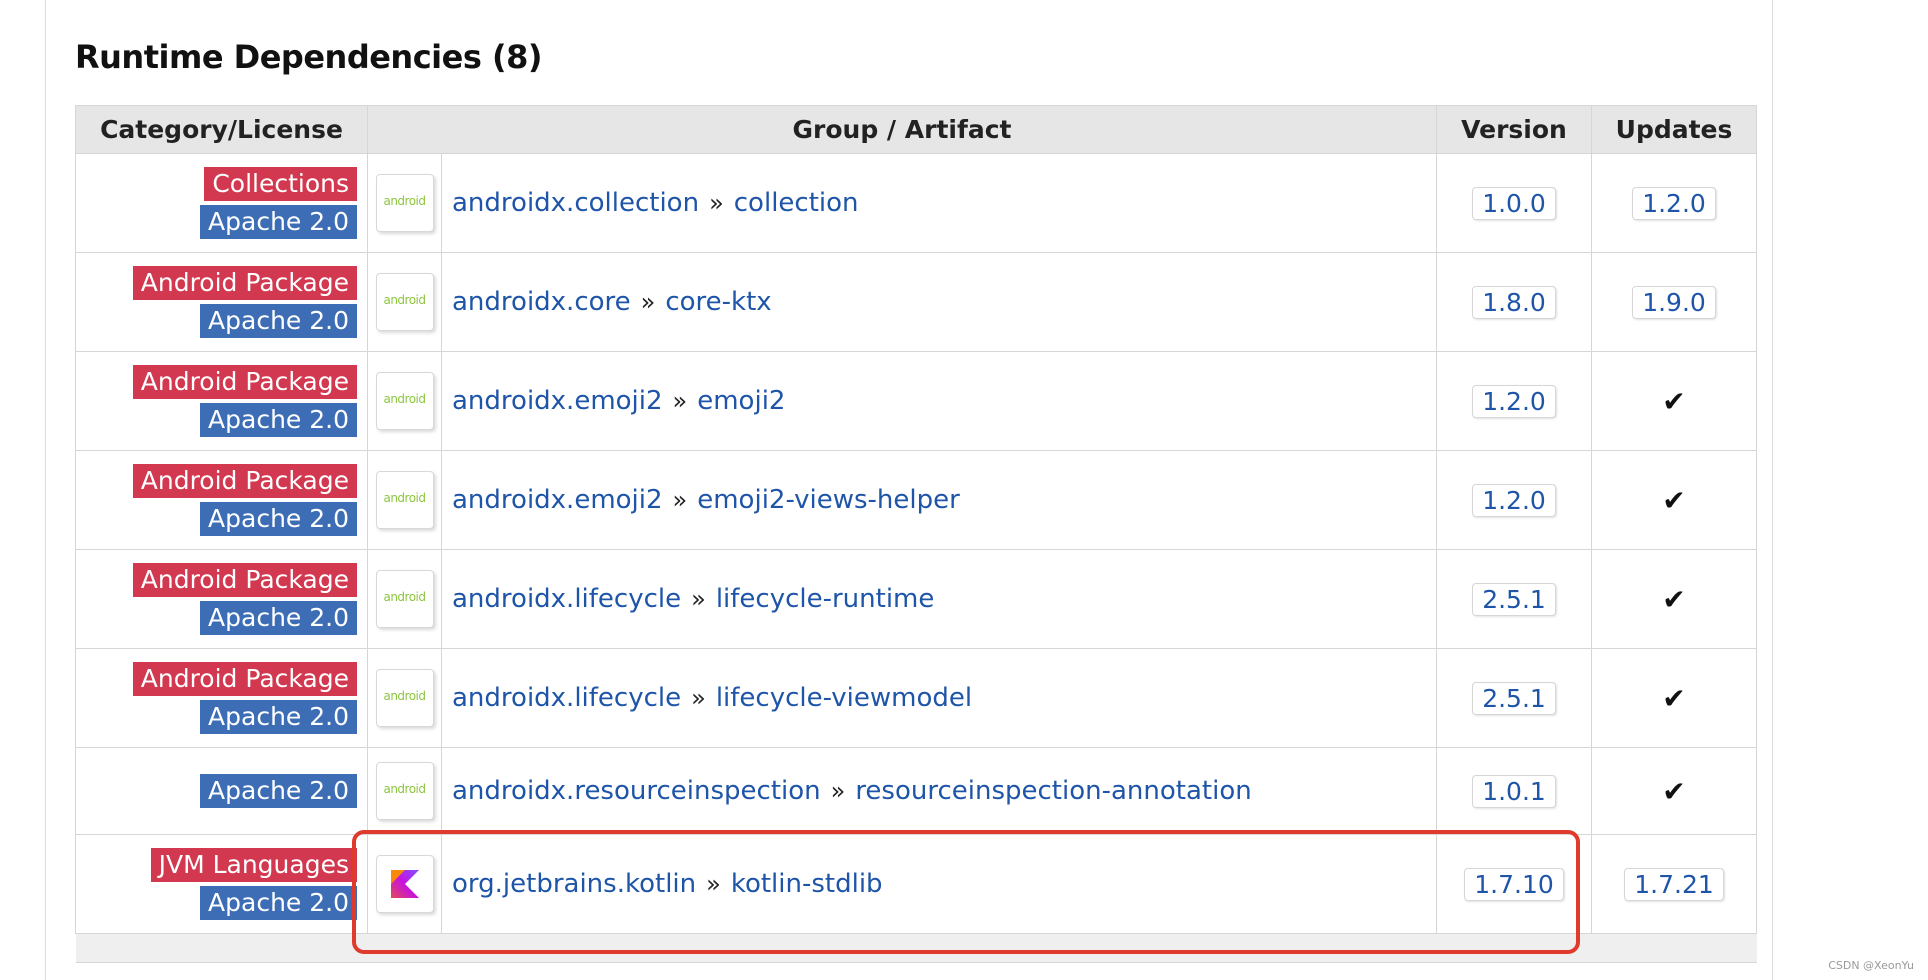 The height and width of the screenshot is (980, 1928). What do you see at coordinates (1674, 203) in the screenshot?
I see `update-badge: 1.2.0` at bounding box center [1674, 203].